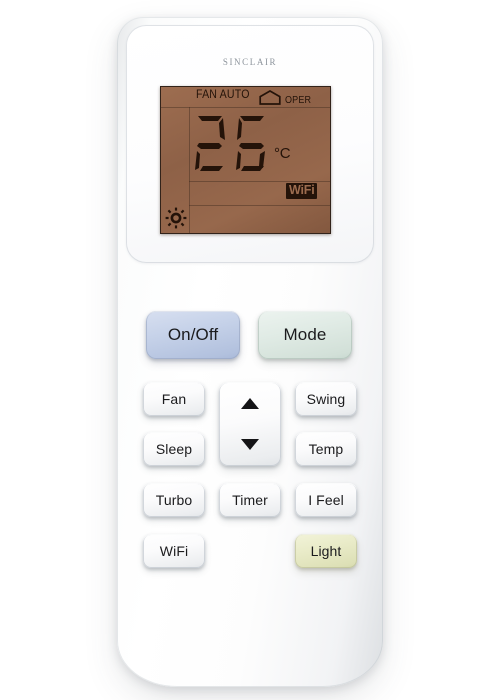  I want to click on operation-indicator: OPER, so click(298, 100).